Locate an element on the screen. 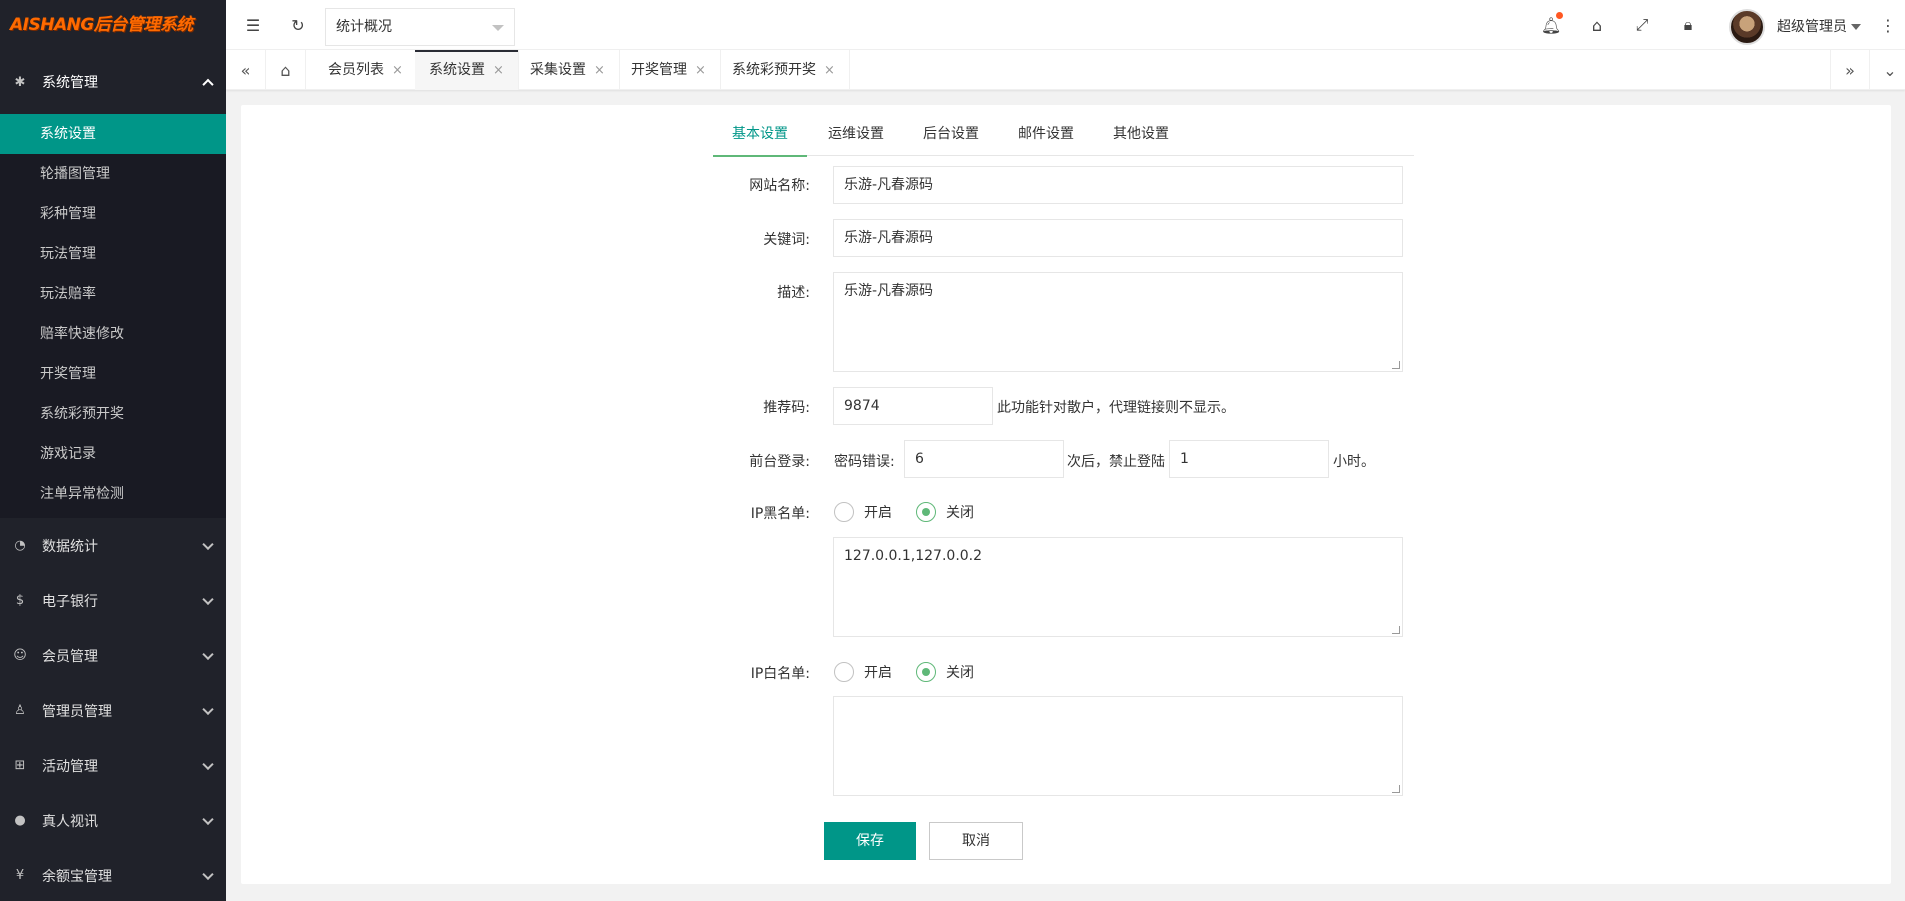 This screenshot has width=1905, height=901. tag-icon: ⌂ is located at coordinates (1597, 25).